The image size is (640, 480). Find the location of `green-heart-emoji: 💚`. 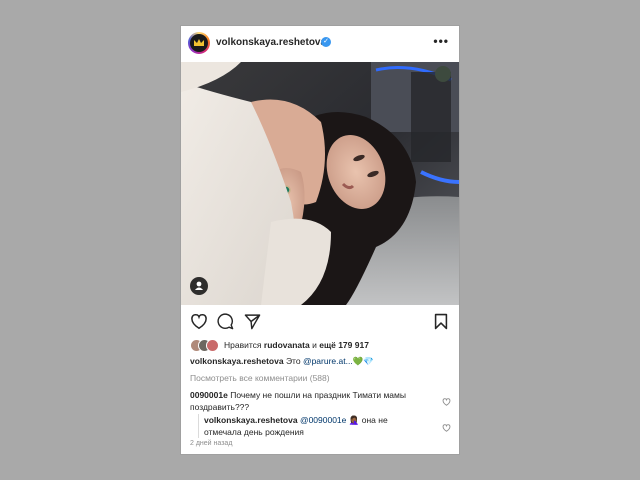

green-heart-emoji: 💚 is located at coordinates (358, 361).